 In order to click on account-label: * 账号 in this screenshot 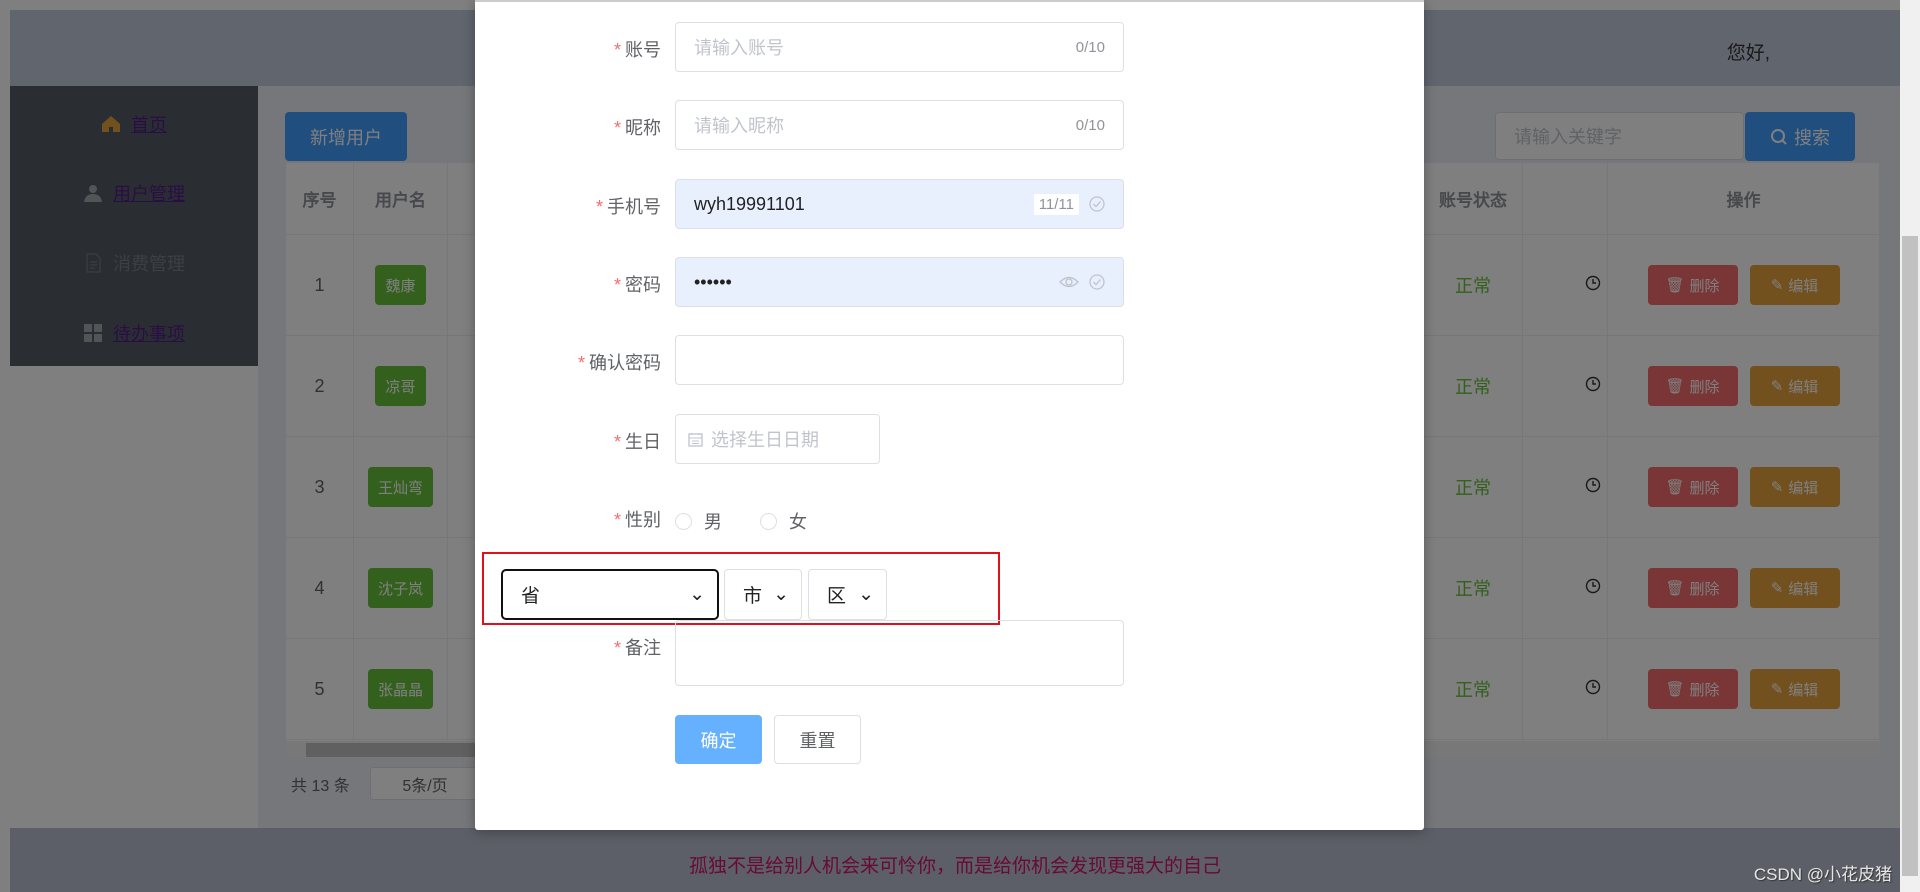, I will do `click(637, 50)`.